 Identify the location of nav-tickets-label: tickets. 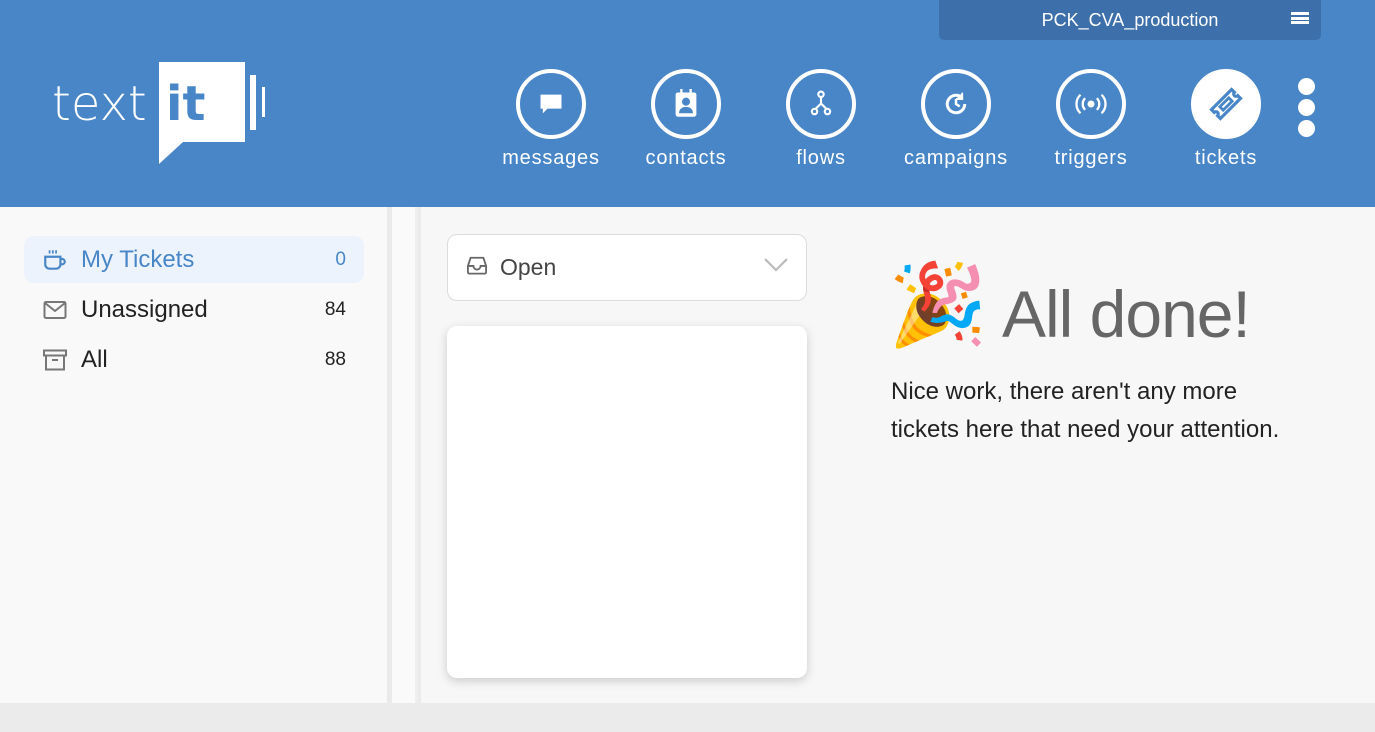
(1226, 158).